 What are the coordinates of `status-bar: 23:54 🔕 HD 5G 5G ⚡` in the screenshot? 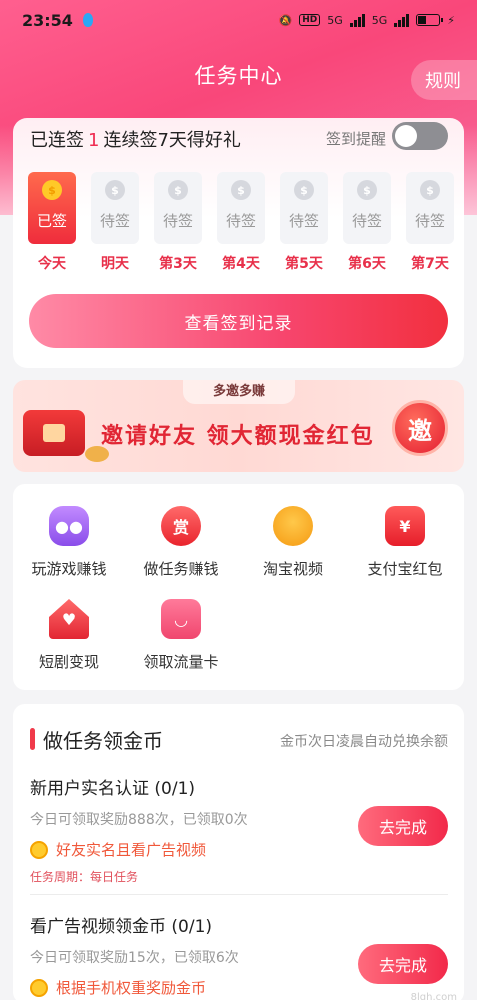 It's located at (238, 20).